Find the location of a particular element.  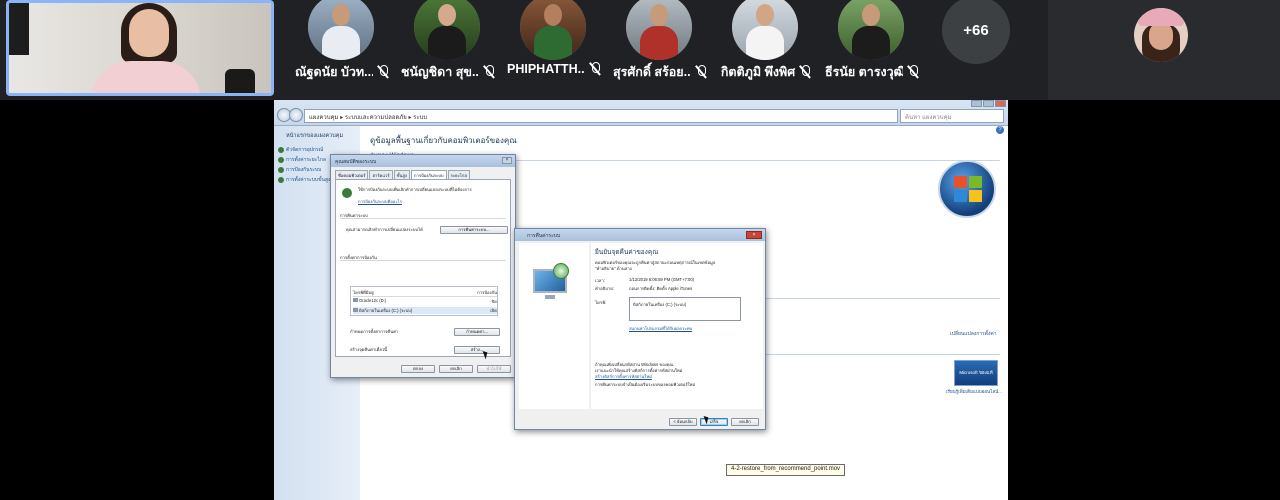

list-item: ดิสก์ภายในเครื่อง (C:) (ระบบ) เปิด is located at coordinates (425, 310).